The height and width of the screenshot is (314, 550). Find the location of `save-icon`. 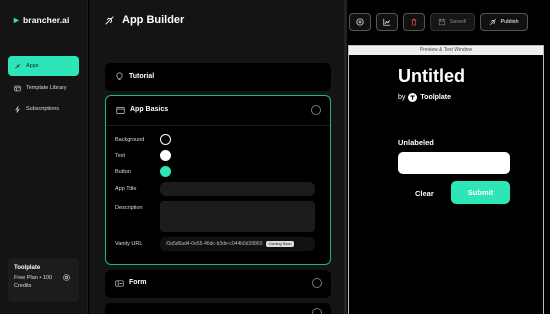

save-icon is located at coordinates (442, 22).